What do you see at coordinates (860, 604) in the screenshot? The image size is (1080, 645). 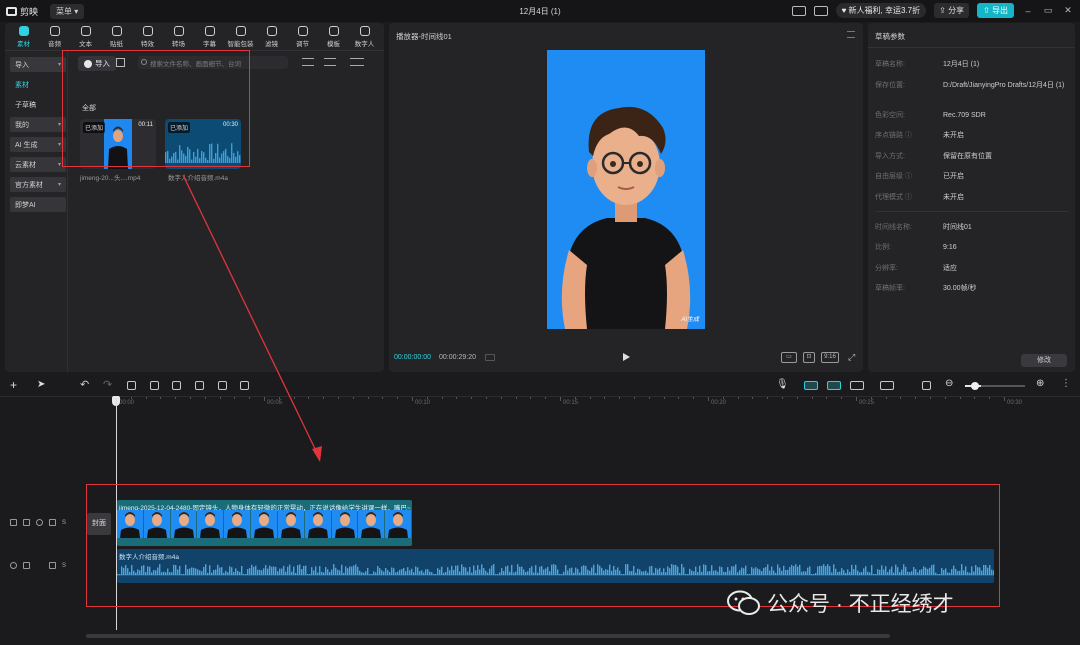 I see `watermark-text: 公众号 · 不正经绣才` at bounding box center [860, 604].